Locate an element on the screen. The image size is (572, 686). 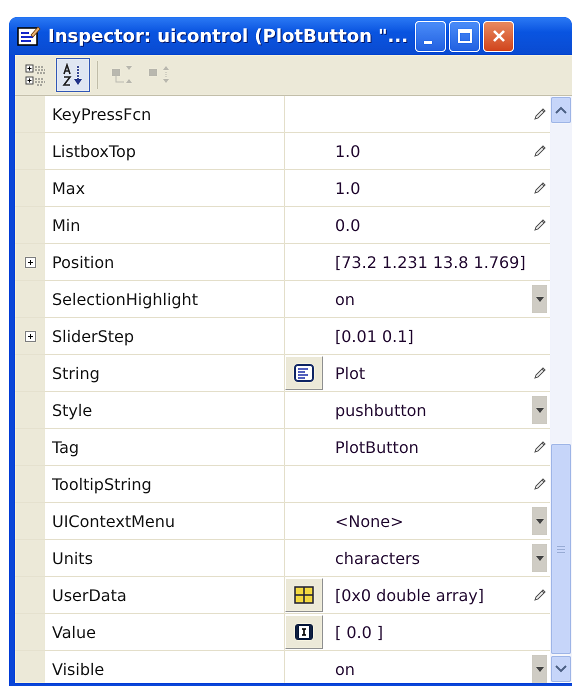
chevron-up-icon is located at coordinates (561, 110).